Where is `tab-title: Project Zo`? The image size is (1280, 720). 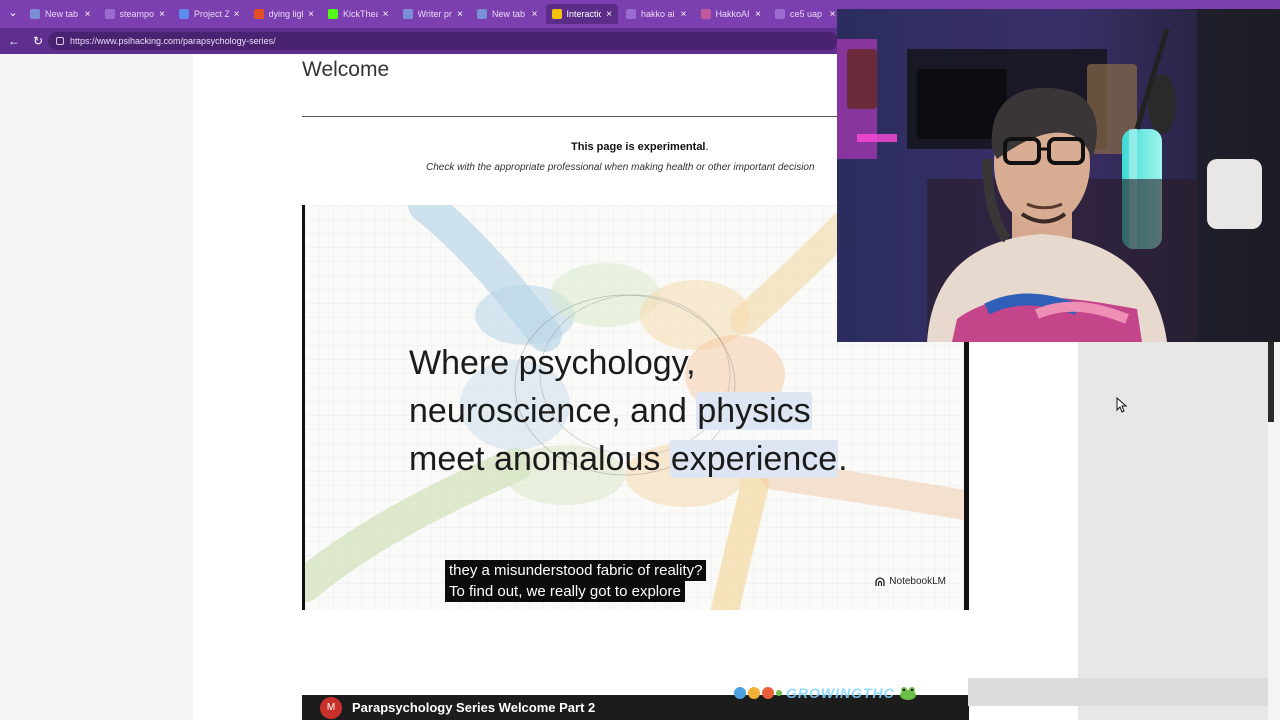
tab-title: Project Zo is located at coordinates (211, 14).